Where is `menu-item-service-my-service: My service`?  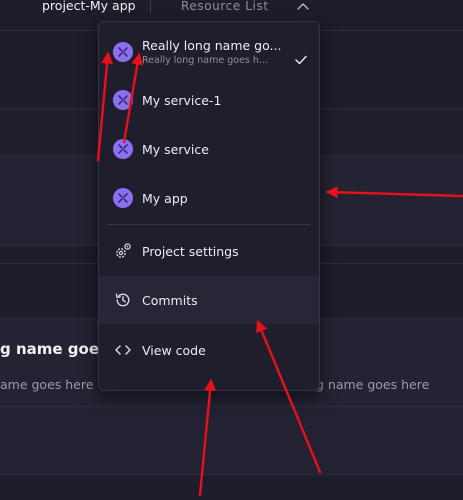
menu-item-service-my-service: My service is located at coordinates (209, 149).